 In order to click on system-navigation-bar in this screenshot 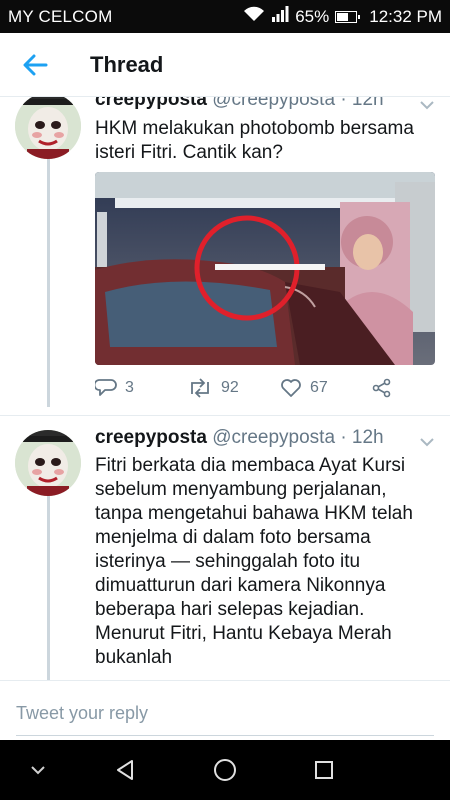, I will do `click(225, 770)`.